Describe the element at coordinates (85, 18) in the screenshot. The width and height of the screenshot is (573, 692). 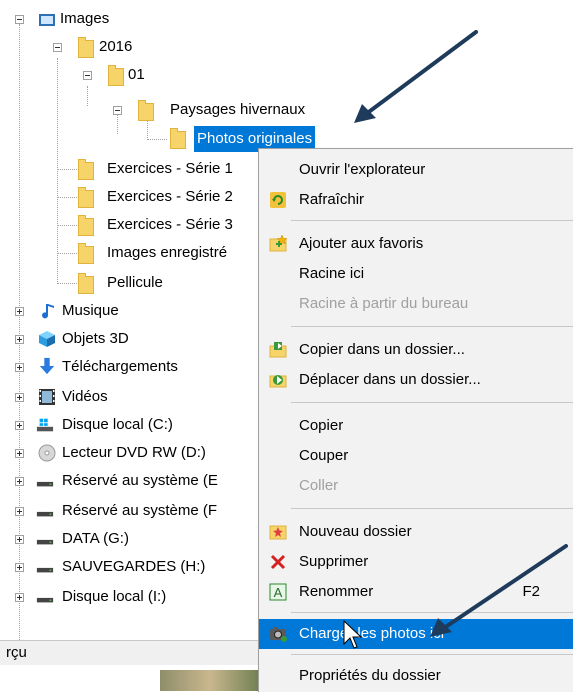
I see `tree-item-label: Images` at that location.